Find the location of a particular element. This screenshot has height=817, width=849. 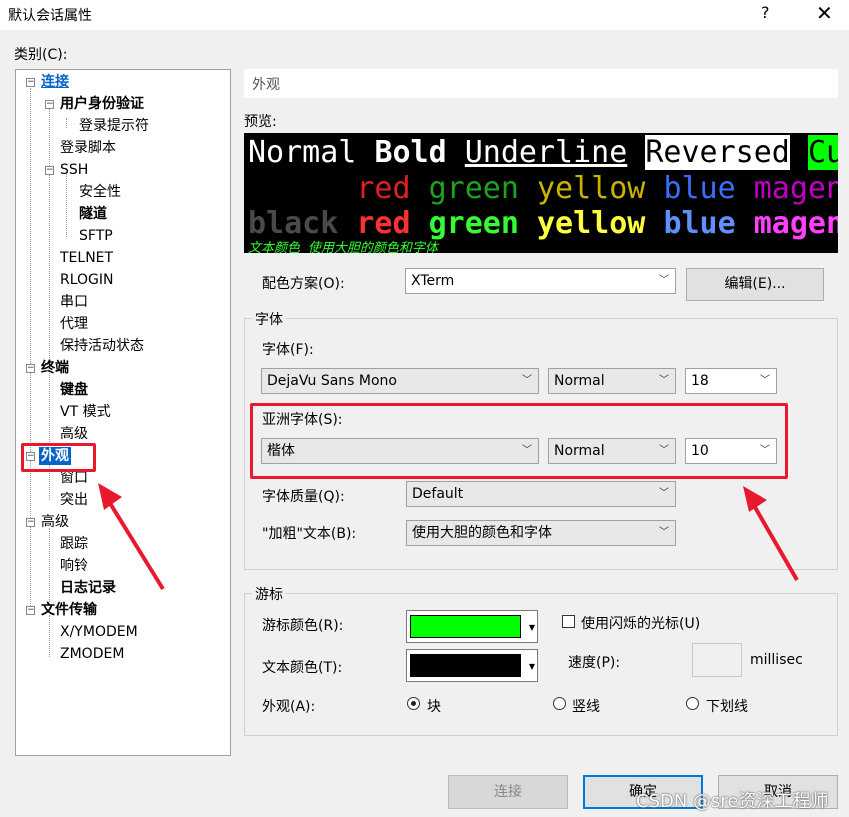

annotation-arrows is located at coordinates (448, 537).